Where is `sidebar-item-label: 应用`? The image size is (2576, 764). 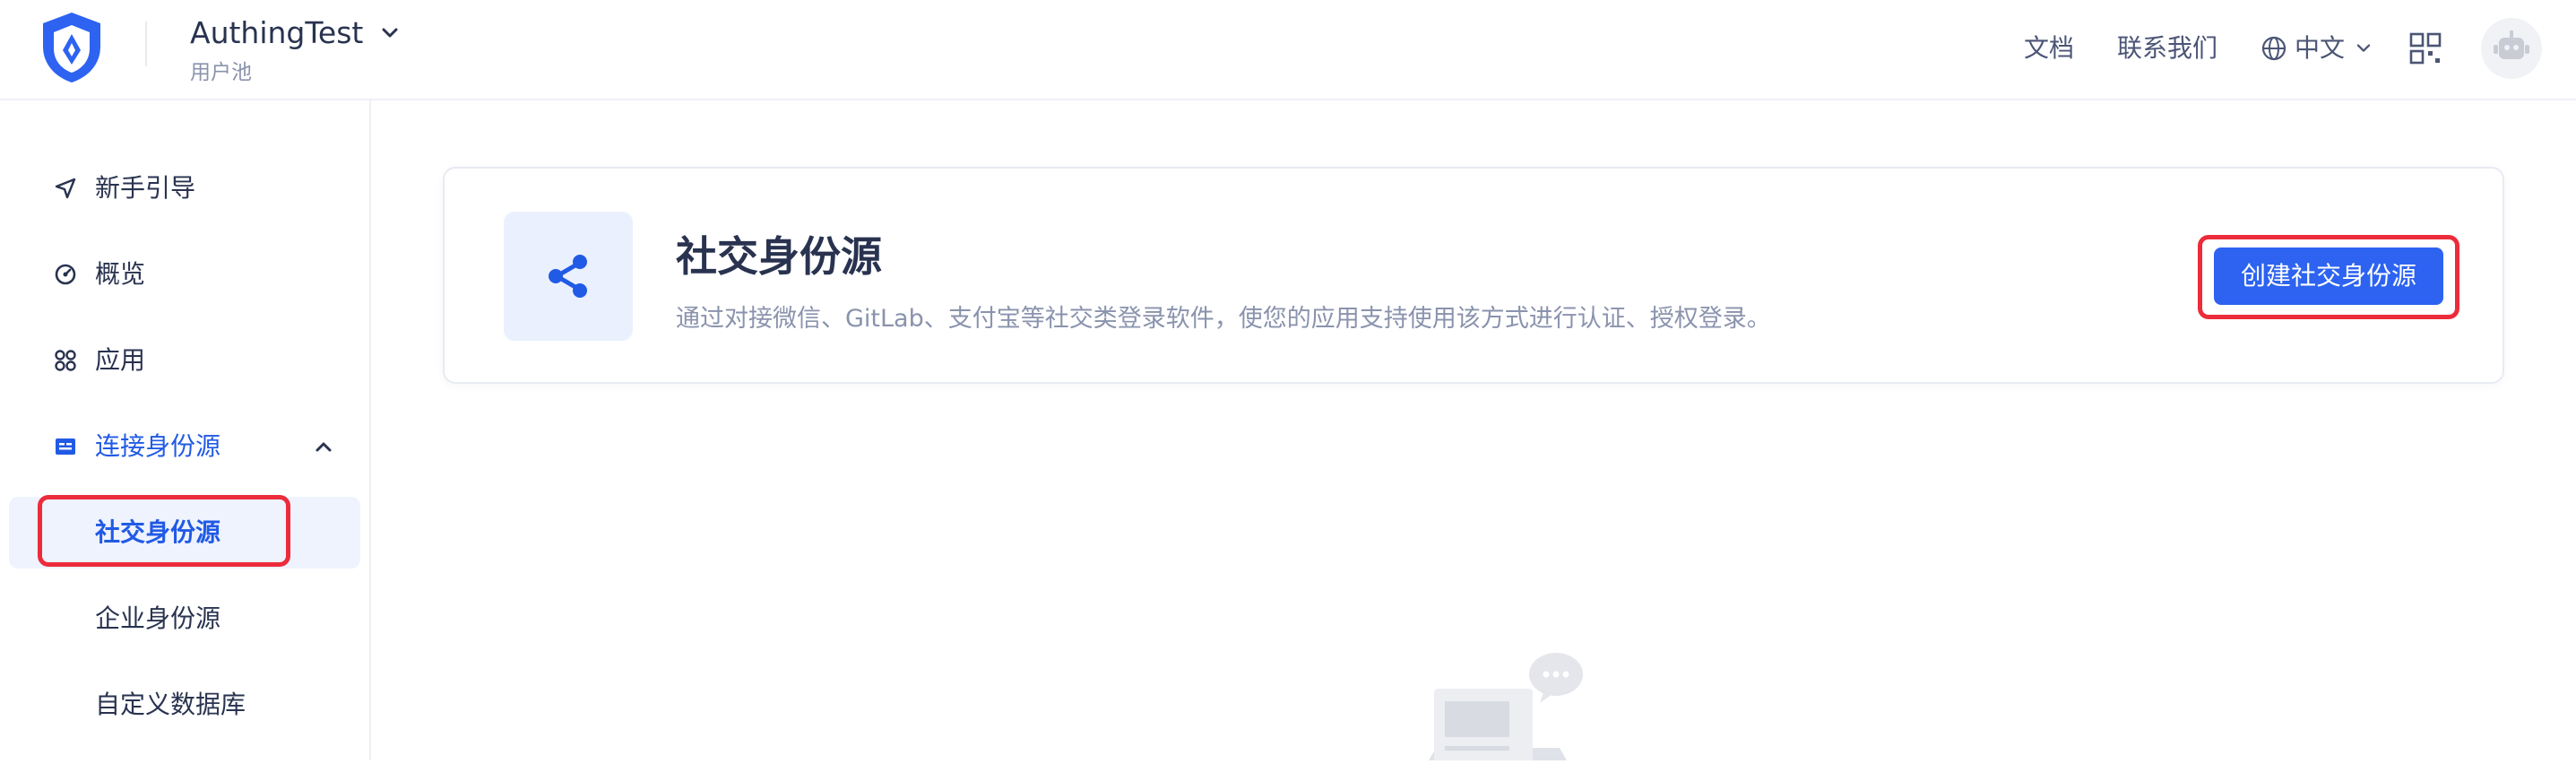 sidebar-item-label: 应用 is located at coordinates (120, 360).